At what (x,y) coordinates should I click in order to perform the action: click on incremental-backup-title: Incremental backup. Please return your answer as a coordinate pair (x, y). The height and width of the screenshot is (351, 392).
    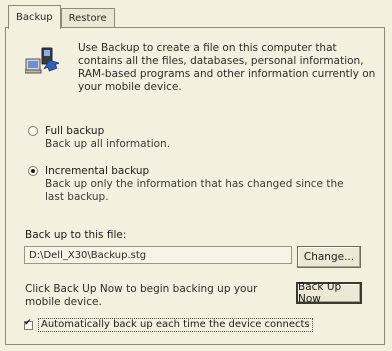
    Looking at the image, I should click on (97, 171).